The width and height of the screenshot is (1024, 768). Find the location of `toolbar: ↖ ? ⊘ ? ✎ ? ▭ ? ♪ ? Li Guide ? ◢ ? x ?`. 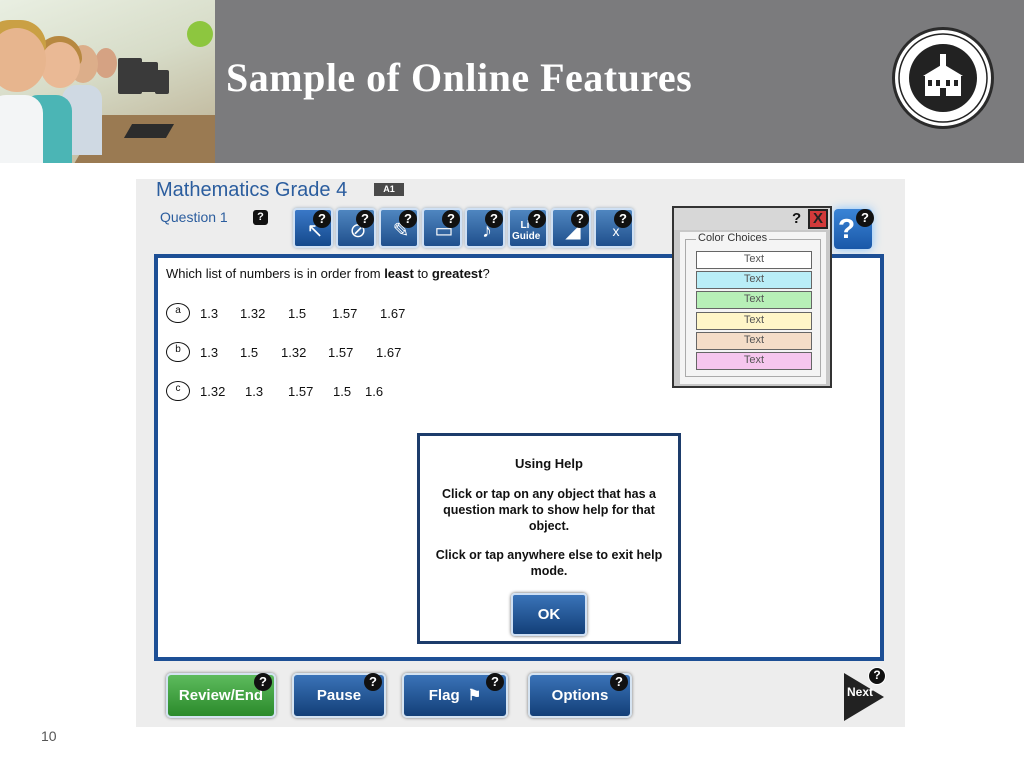

toolbar: ↖ ? ⊘ ? ✎ ? ▭ ? ♪ ? Li Guide ? ◢ ? x ? is located at coordinates (463, 229).